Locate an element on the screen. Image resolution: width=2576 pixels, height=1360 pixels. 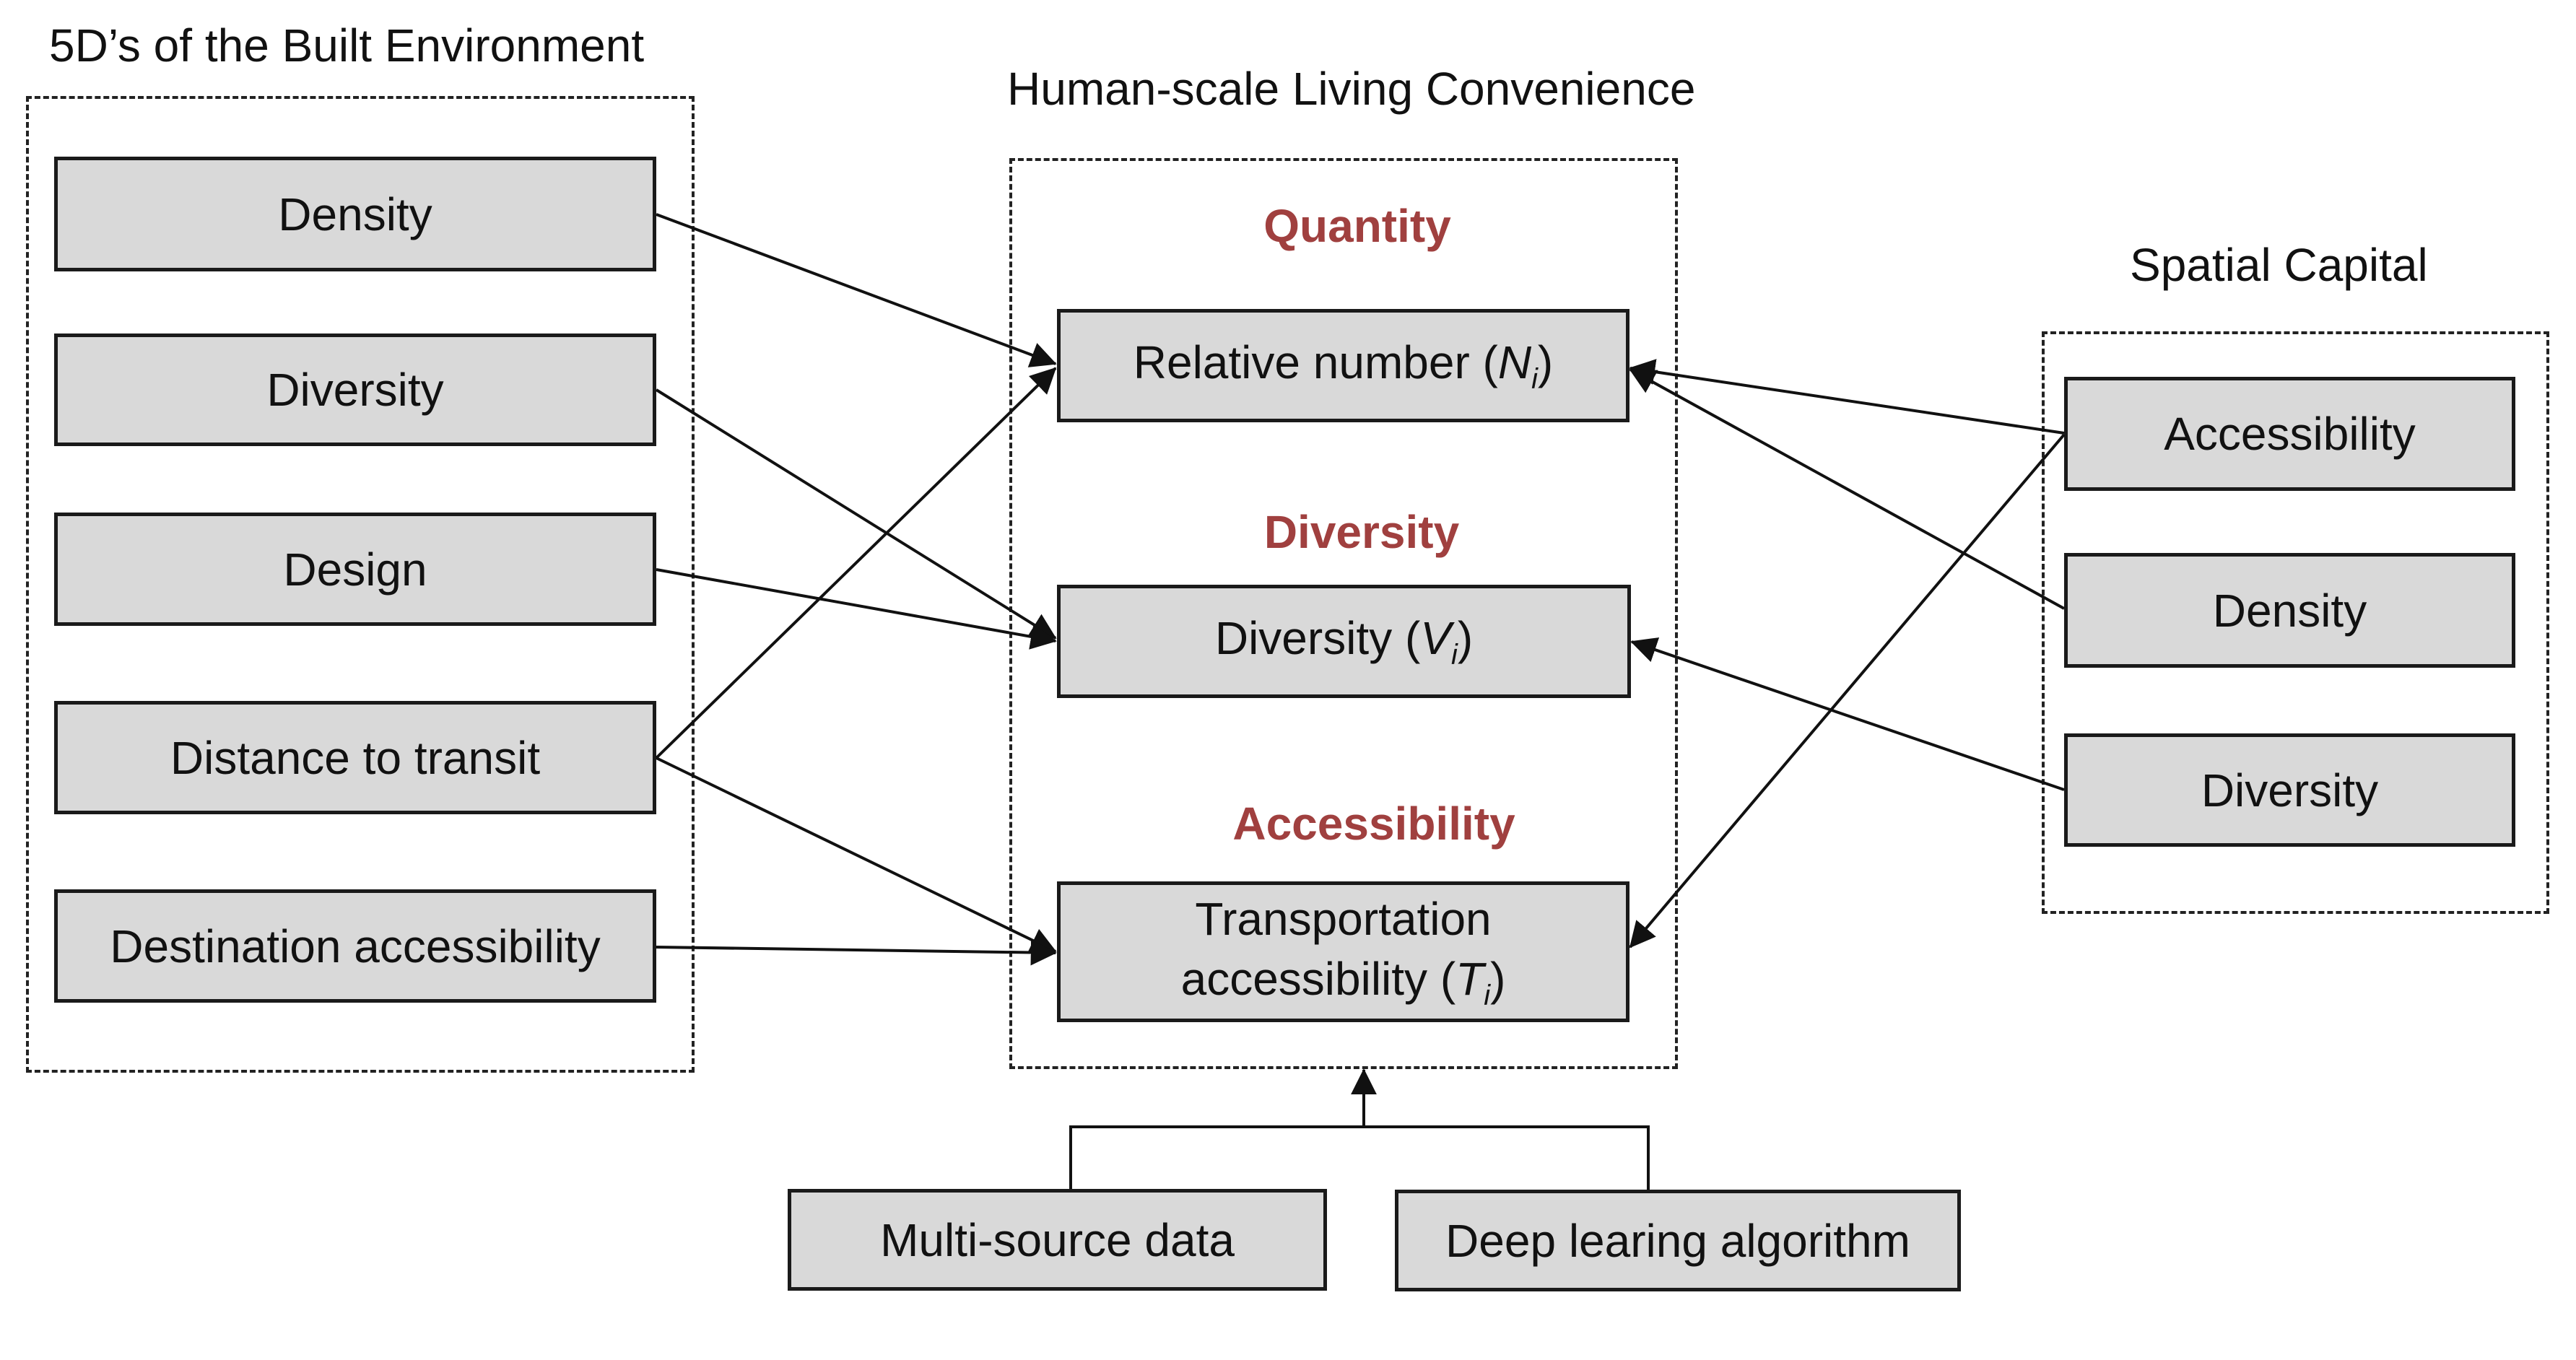
edge-sc-diversity-to-diversity is located at coordinates (1847, 714).